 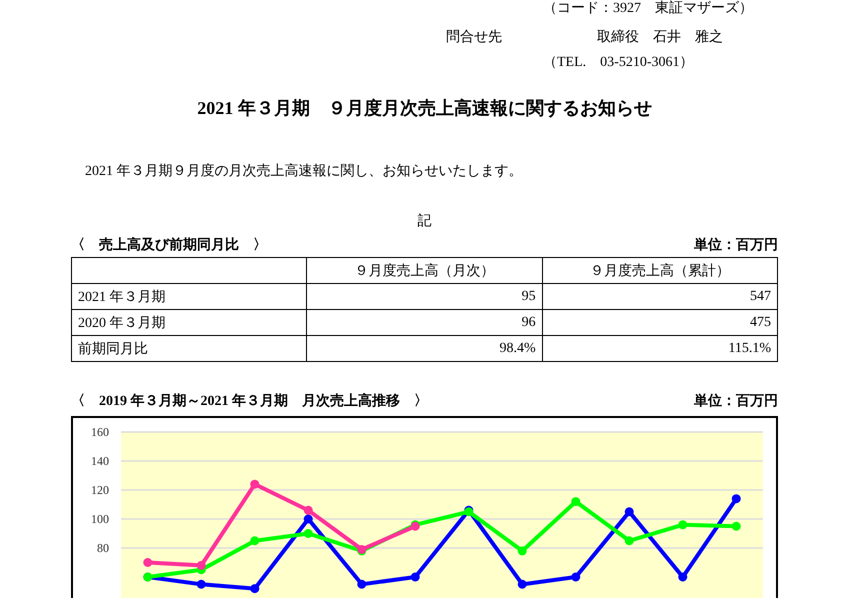 What do you see at coordinates (660, 349) in the screenshot?
I see `table-cell: 115.1%` at bounding box center [660, 349].